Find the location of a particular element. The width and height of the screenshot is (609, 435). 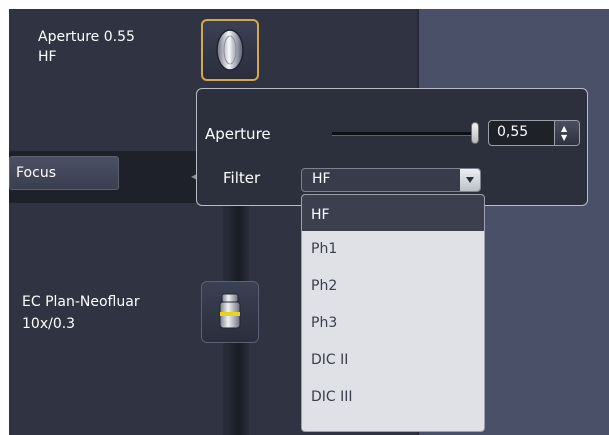

condenser-aperture-label: Aperture 0.55 is located at coordinates (86, 37).